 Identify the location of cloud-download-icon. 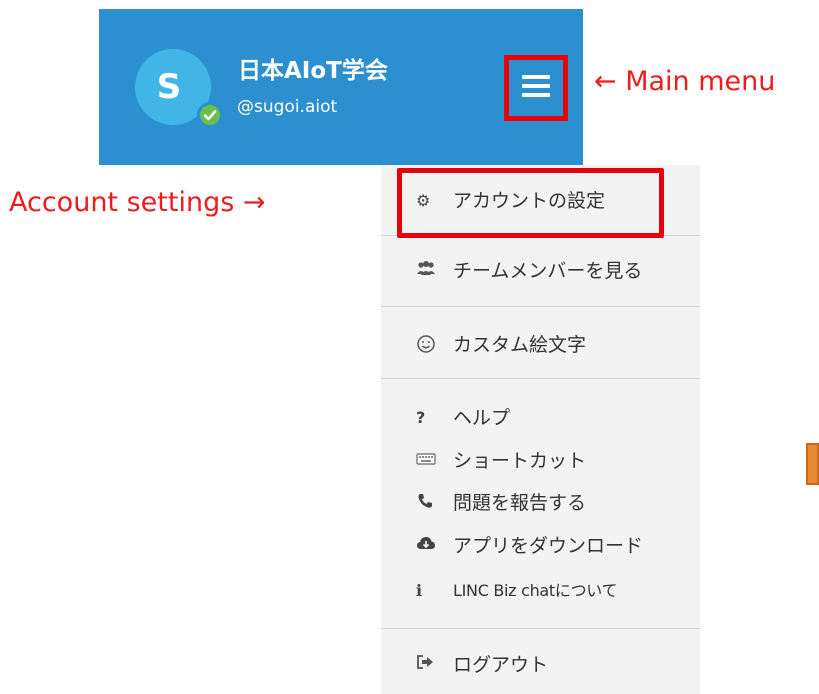
(427, 546).